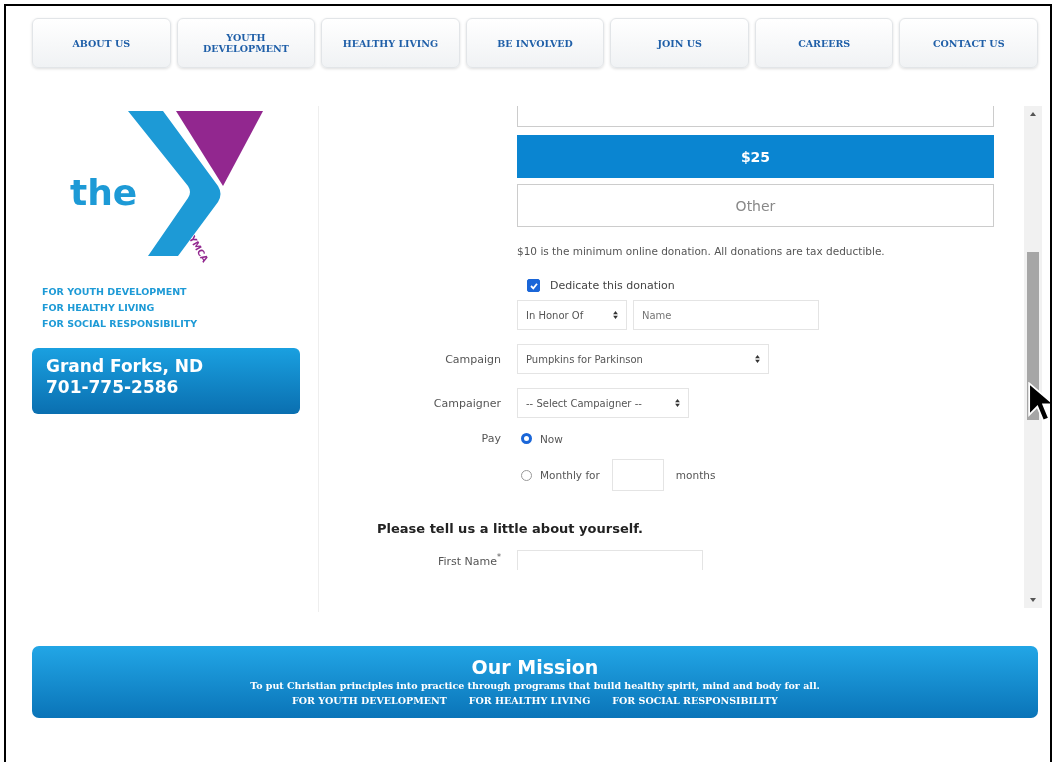 The width and height of the screenshot is (1052, 762). What do you see at coordinates (695, 701) in the screenshot?
I see `mission-pillar: FOR SOCIAL RESPONSIBILITY` at bounding box center [695, 701].